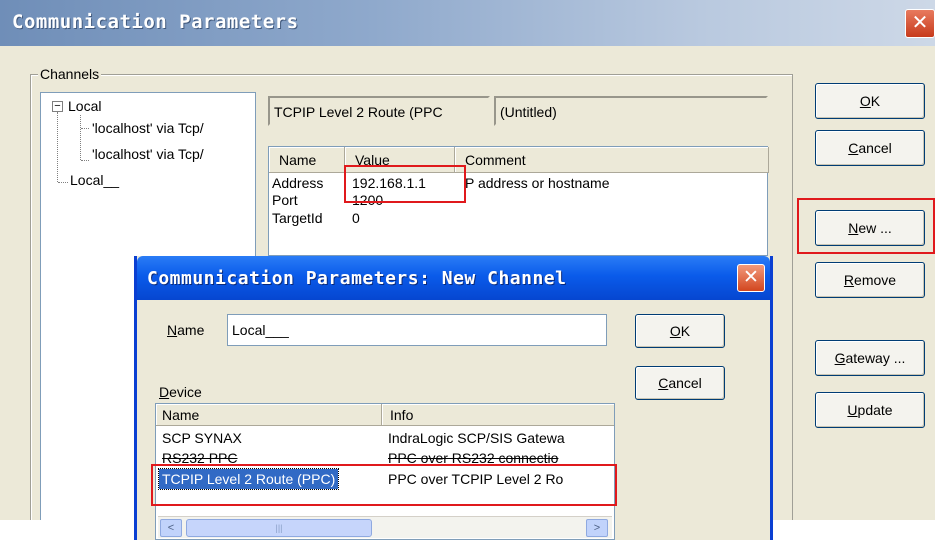 The image size is (935, 540). I want to click on sub-cancel-mnemonic: C, so click(663, 383).